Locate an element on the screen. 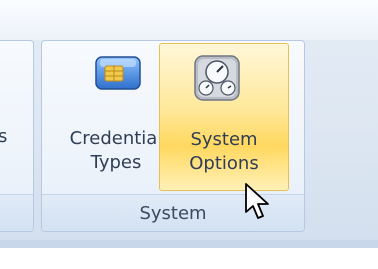 This screenshot has width=378, height=269. previous-group-button-label: s is located at coordinates (3, 136).